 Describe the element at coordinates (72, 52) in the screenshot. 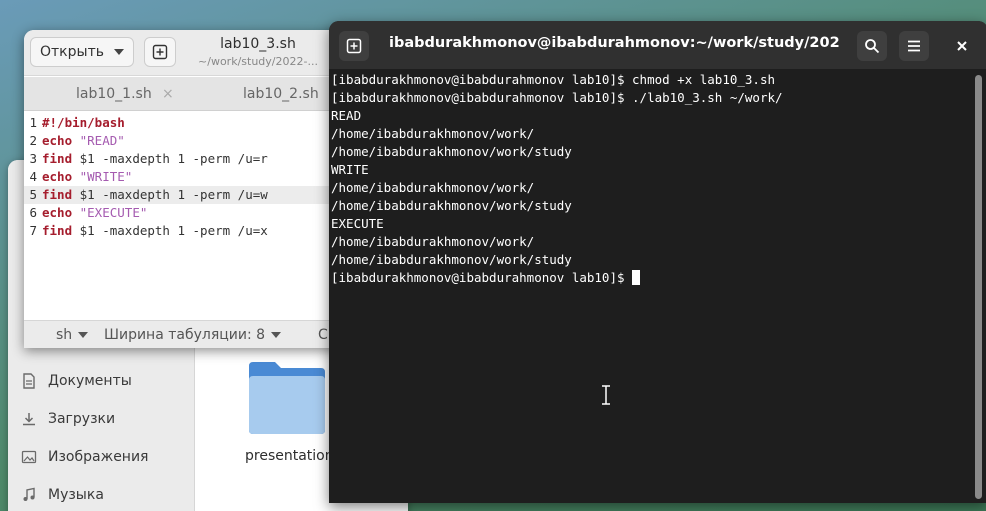

I see `open-button-label: Открыть` at that location.